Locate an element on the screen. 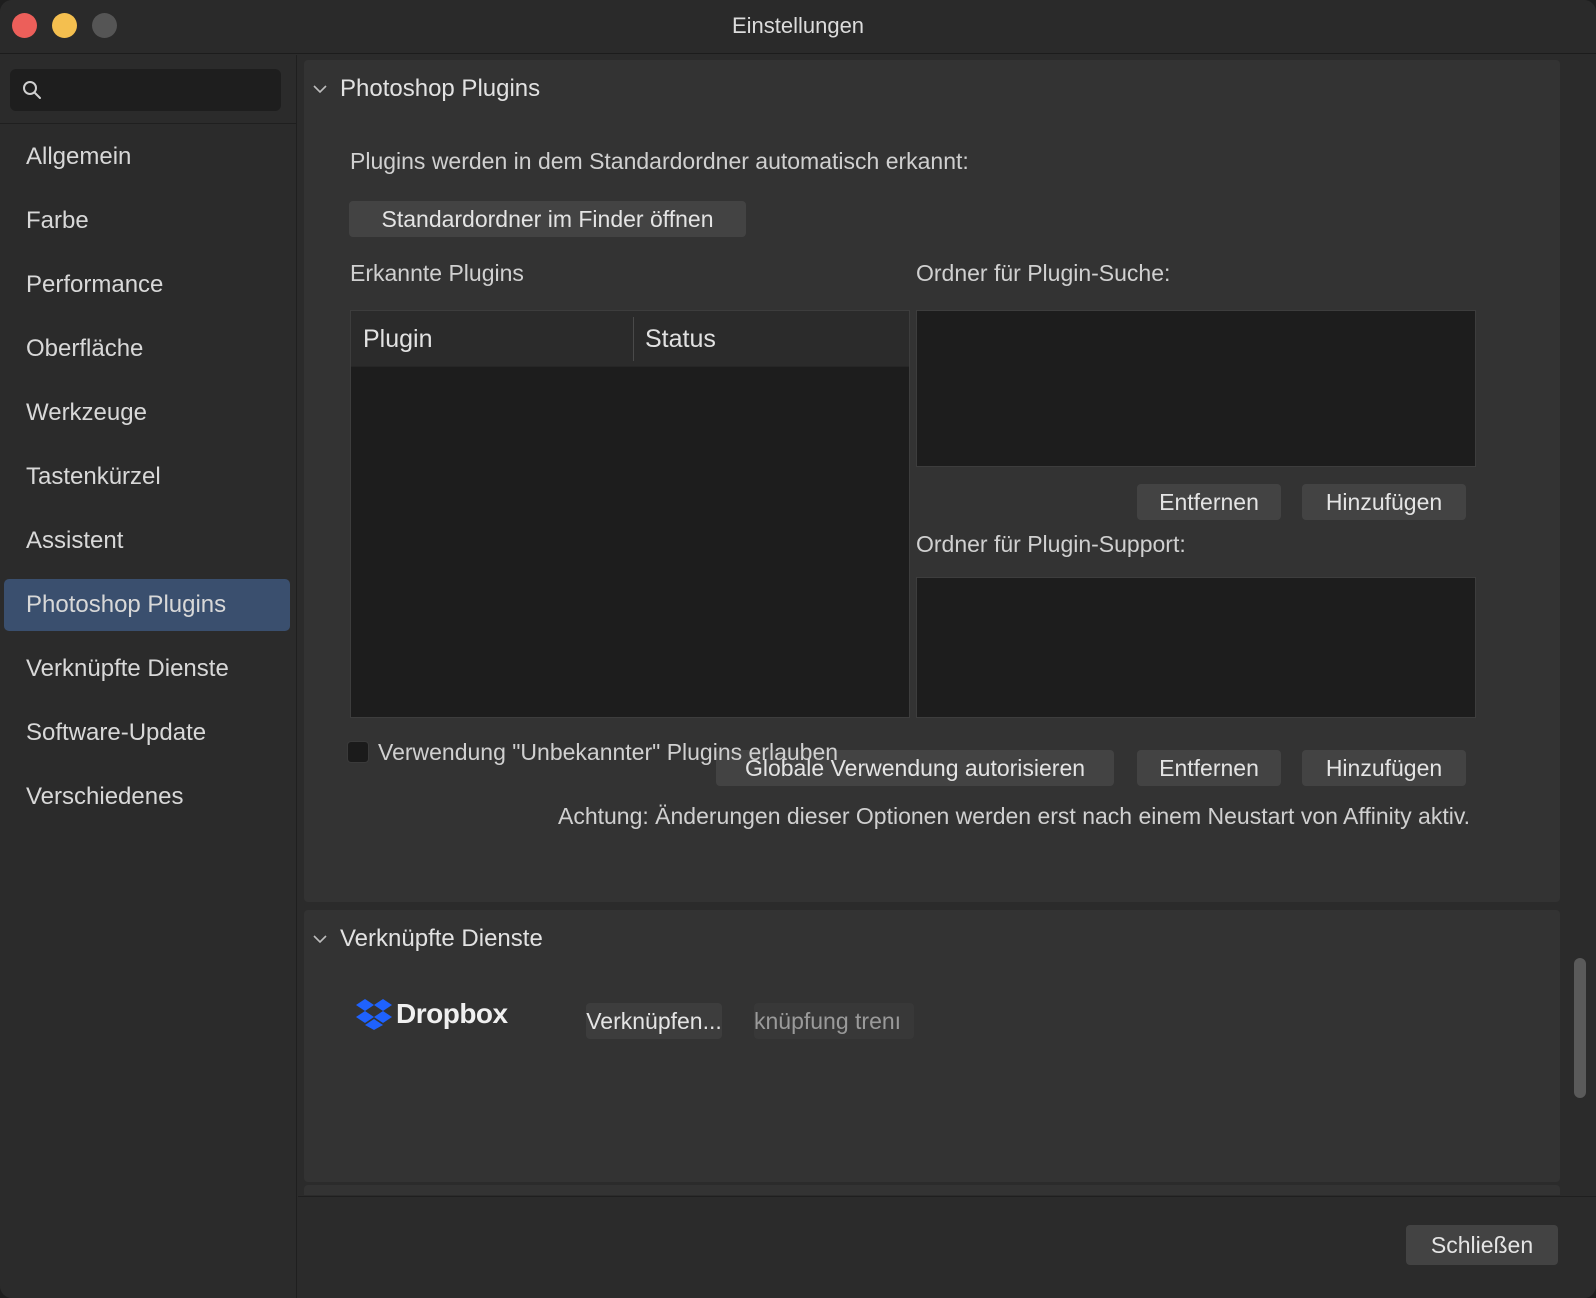 Image resolution: width=1596 pixels, height=1298 pixels. column-header-plugin: Plugin is located at coordinates (398, 339).